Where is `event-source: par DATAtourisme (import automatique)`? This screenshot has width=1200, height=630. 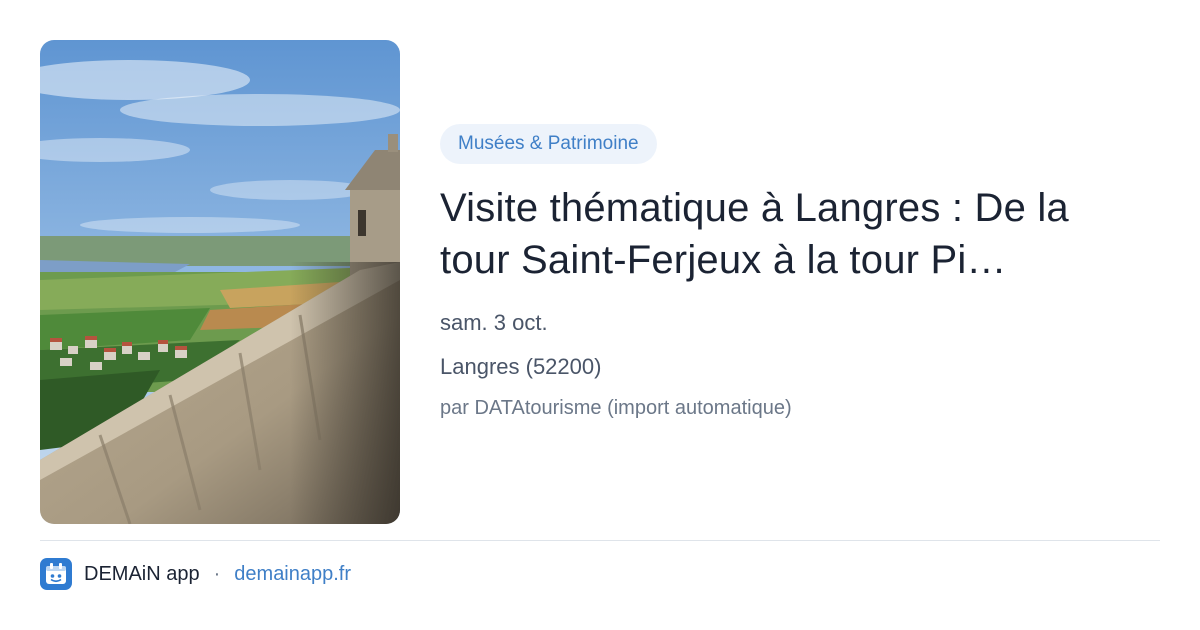
event-source: par DATAtourisme (import automatique) is located at coordinates (616, 408).